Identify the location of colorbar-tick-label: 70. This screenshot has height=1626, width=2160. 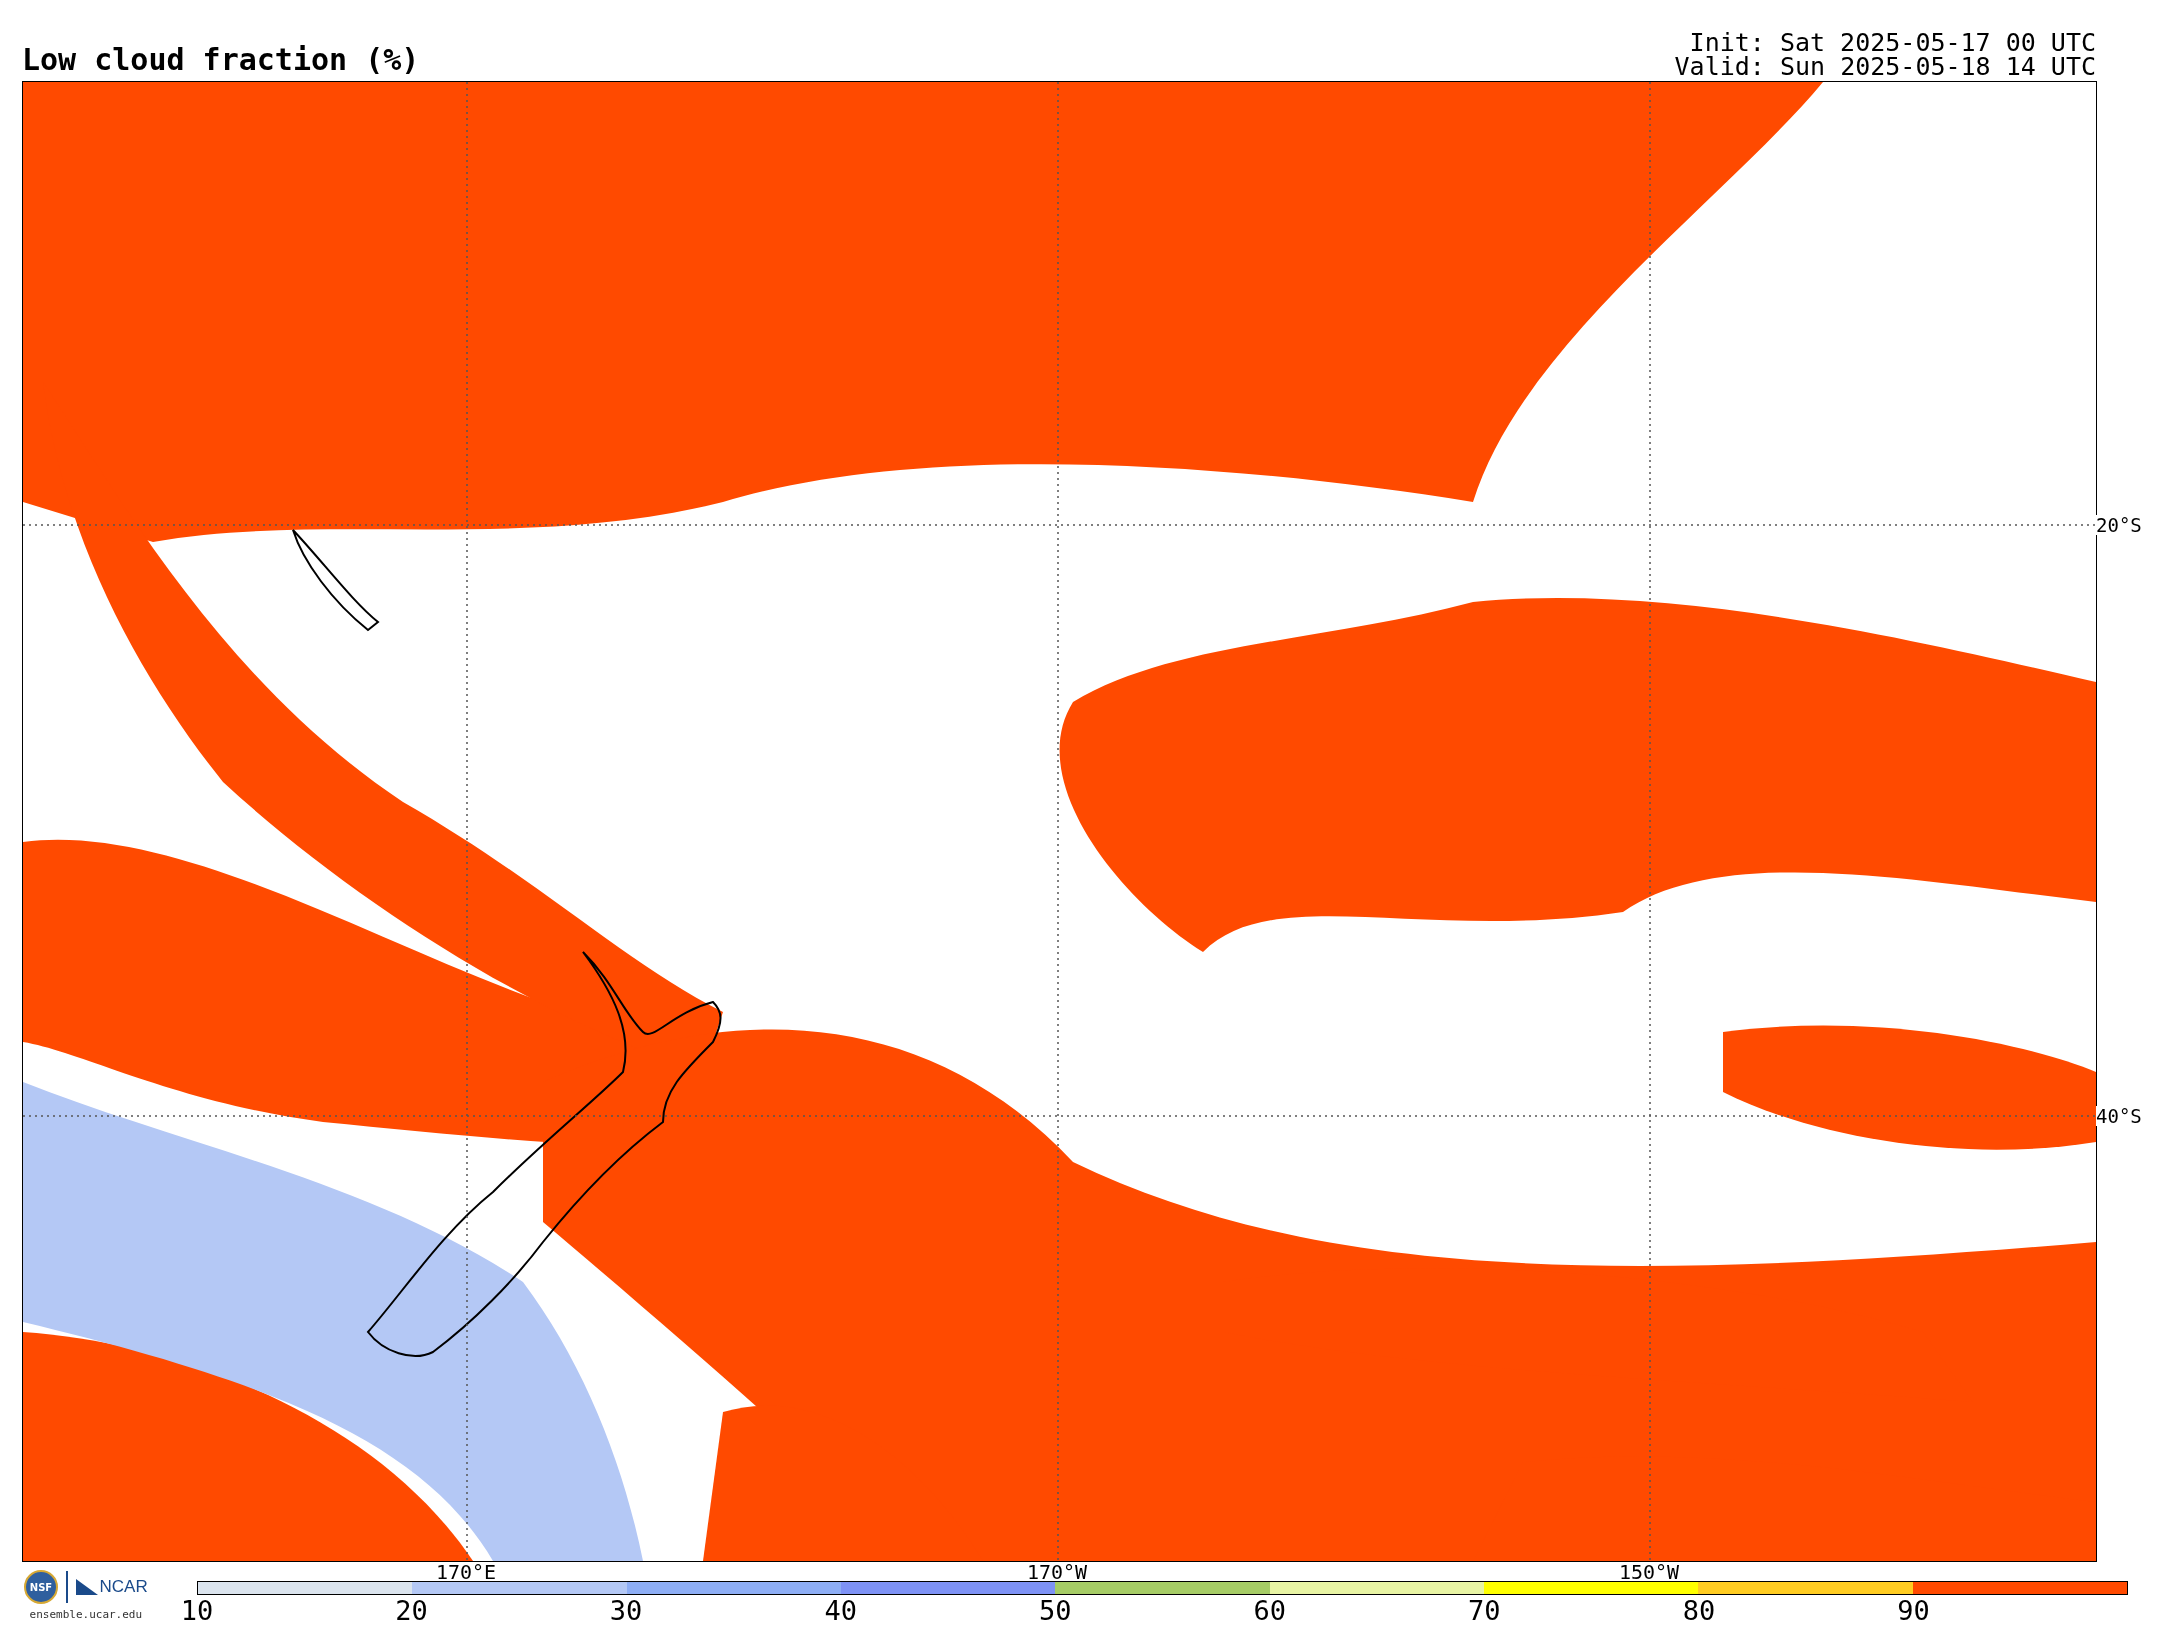
(1484, 1611).